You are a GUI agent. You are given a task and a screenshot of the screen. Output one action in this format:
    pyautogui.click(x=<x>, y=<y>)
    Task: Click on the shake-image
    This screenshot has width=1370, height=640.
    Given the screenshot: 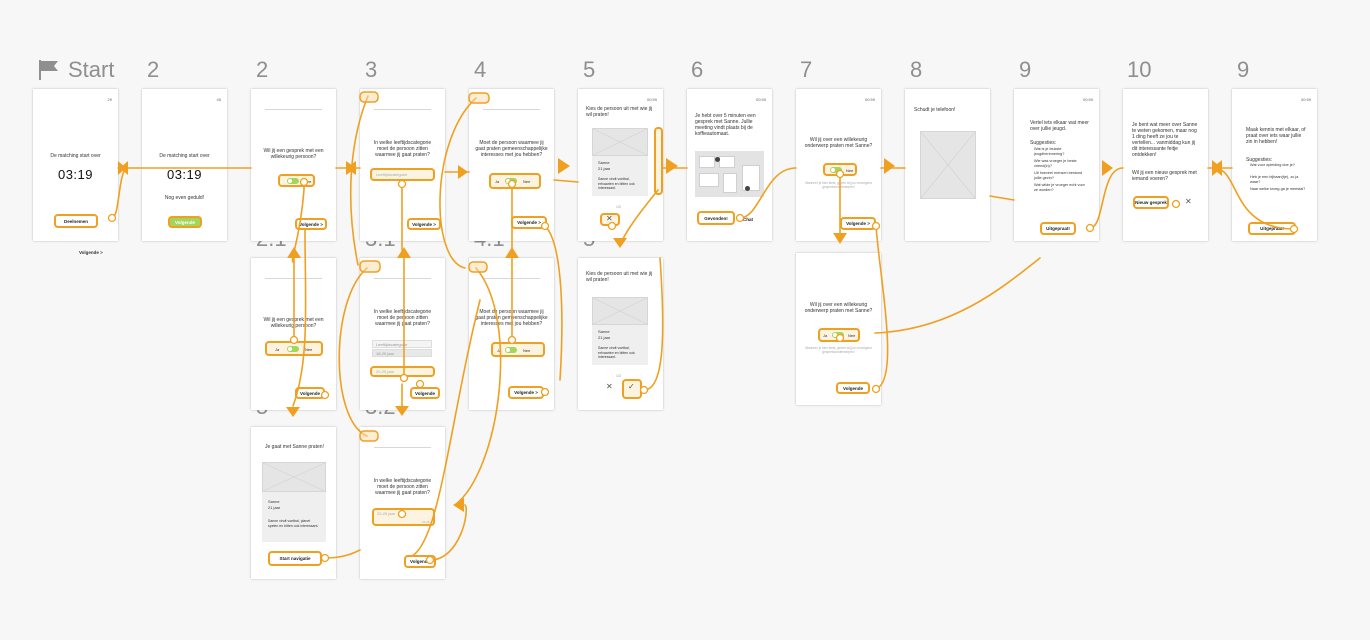 What is the action you would take?
    pyautogui.click(x=948, y=165)
    